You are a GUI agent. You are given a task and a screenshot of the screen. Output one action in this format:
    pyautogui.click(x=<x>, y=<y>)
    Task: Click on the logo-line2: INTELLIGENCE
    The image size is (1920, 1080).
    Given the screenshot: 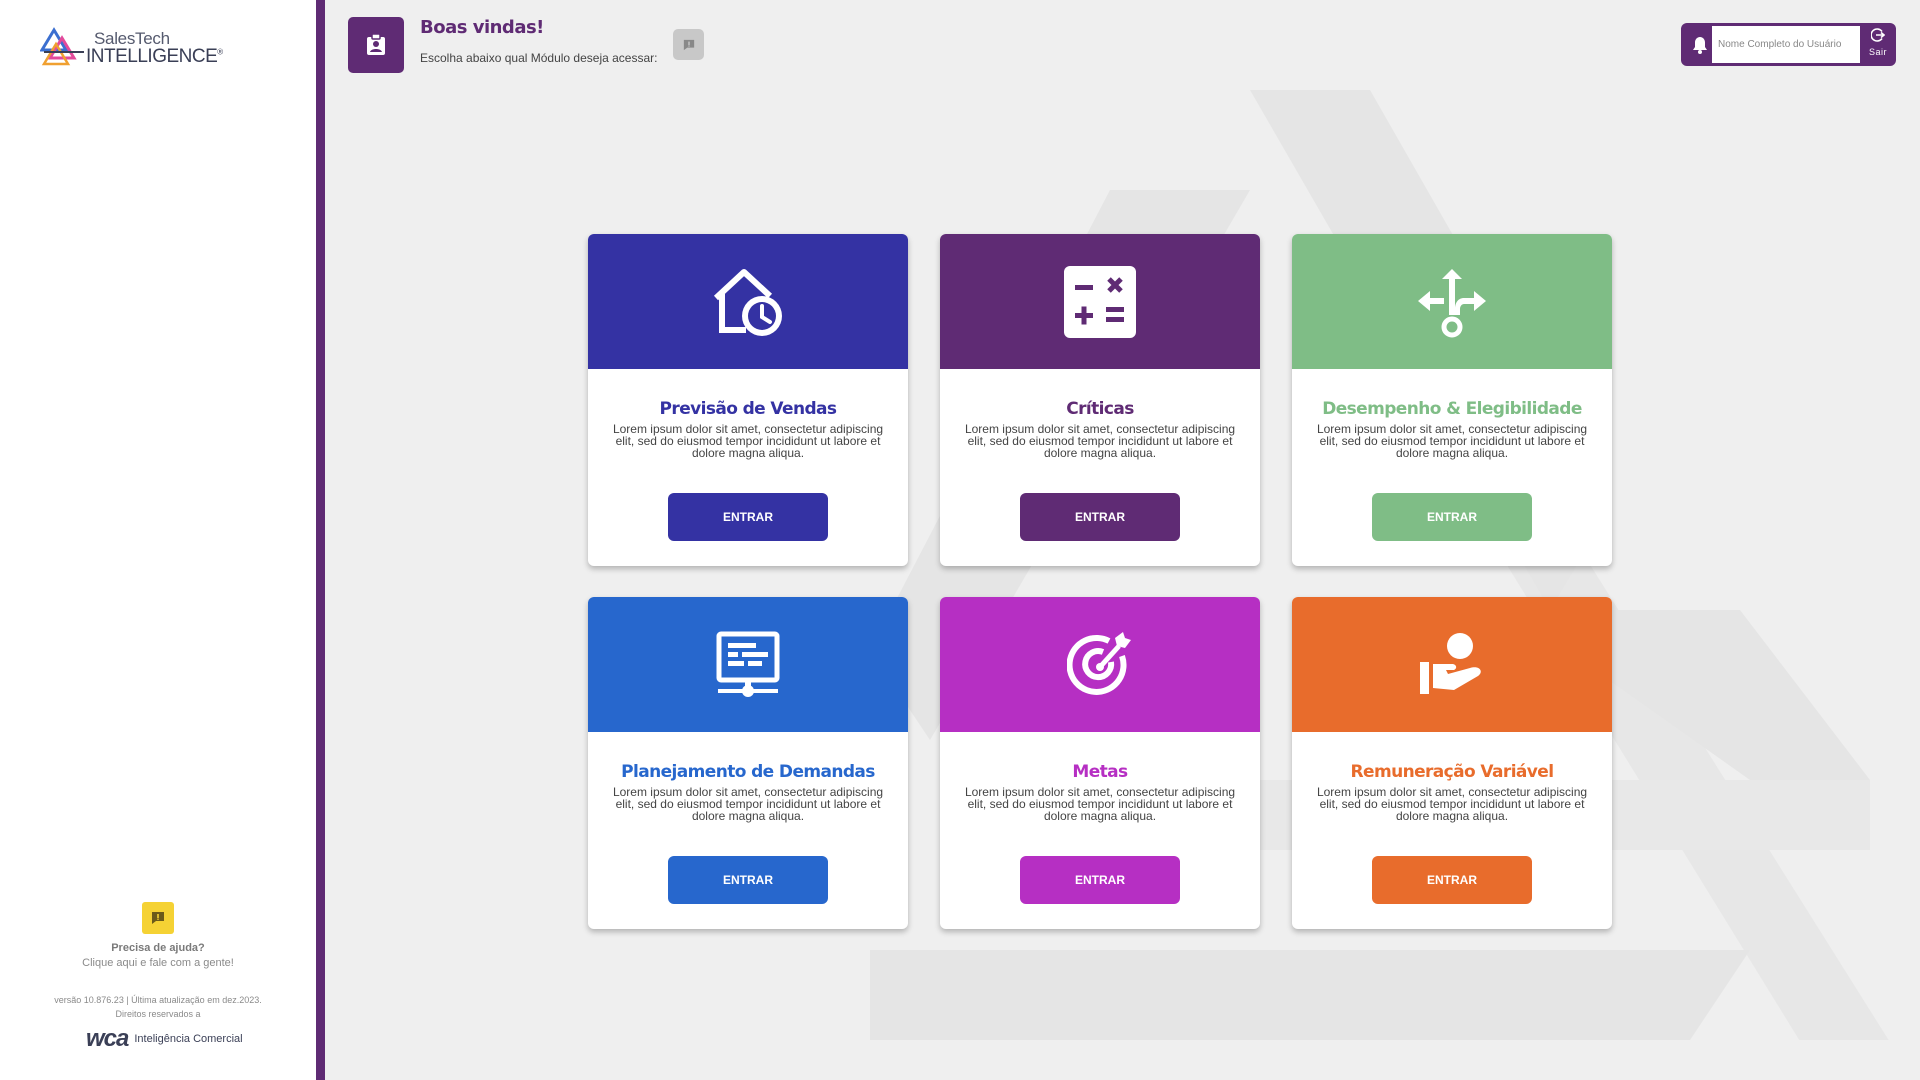 What is the action you would take?
    pyautogui.click(x=152, y=56)
    